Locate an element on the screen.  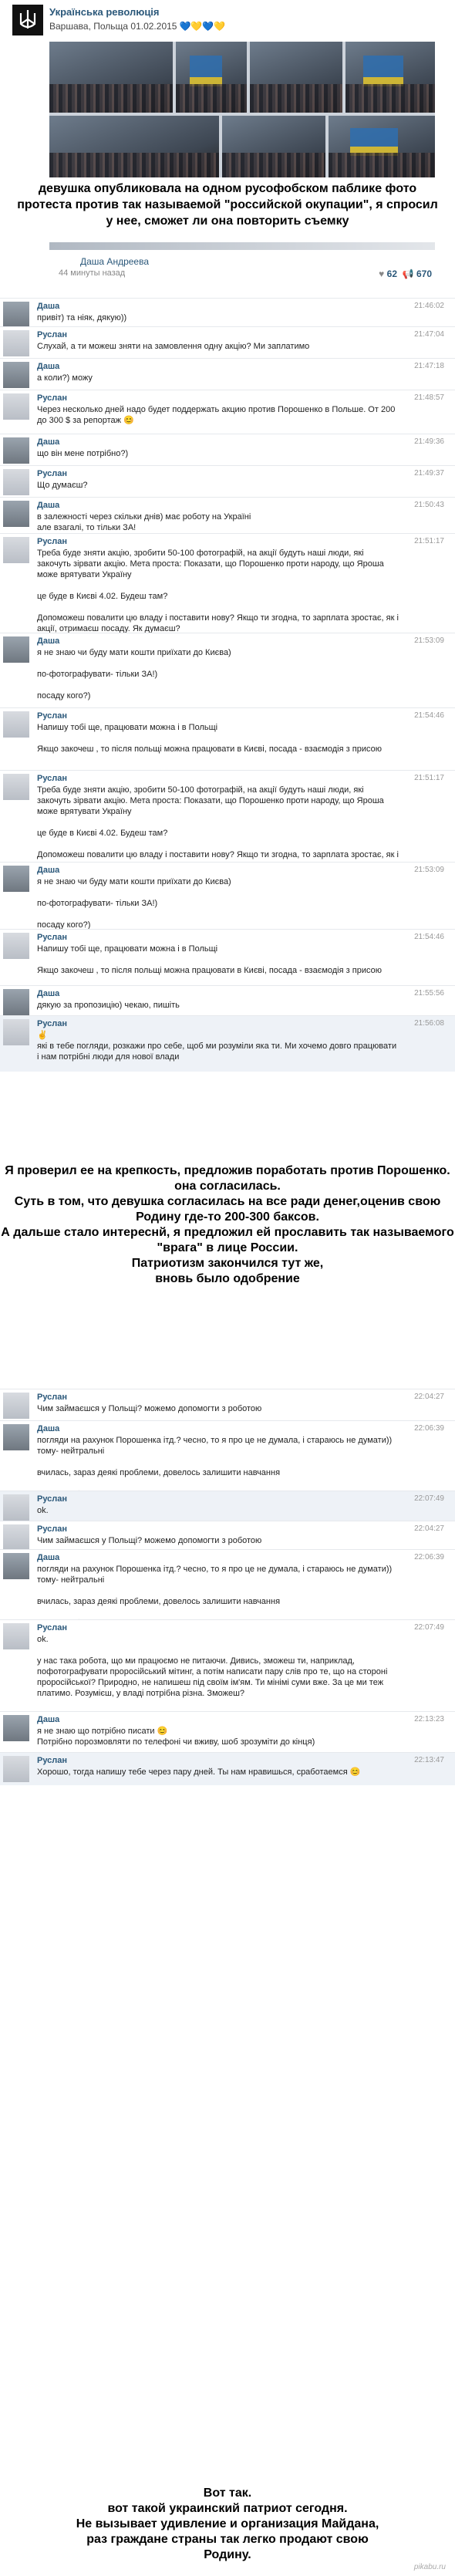
likes-count: 62 is located at coordinates (392, 273).